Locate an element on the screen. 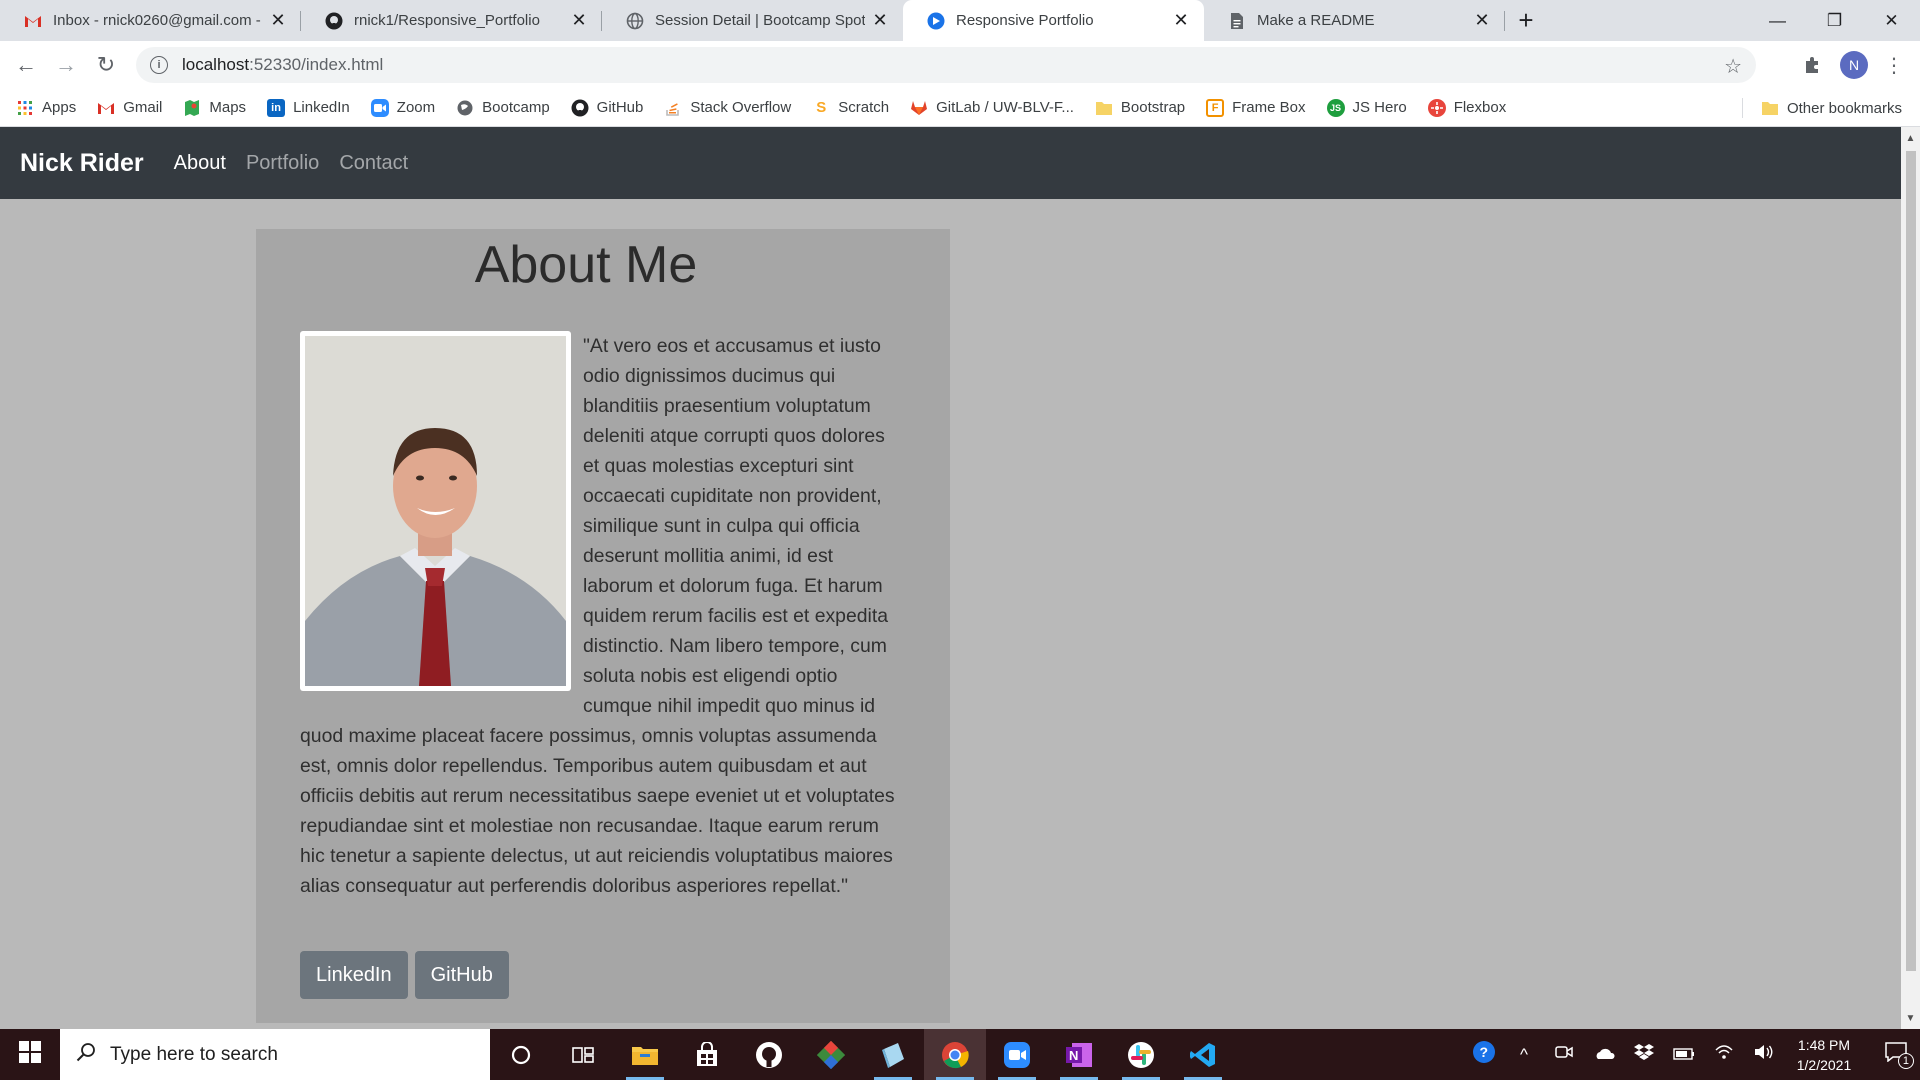 The height and width of the screenshot is (1080, 1920). bookmark-stack-overflow: Stack Overflow is located at coordinates (727, 108).